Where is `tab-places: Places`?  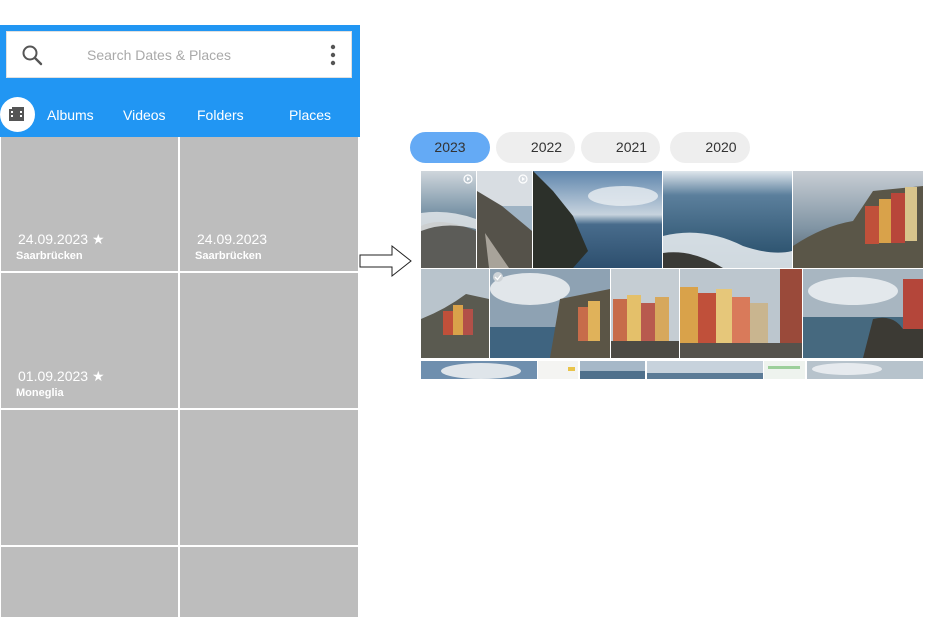
tab-places: Places is located at coordinates (310, 115).